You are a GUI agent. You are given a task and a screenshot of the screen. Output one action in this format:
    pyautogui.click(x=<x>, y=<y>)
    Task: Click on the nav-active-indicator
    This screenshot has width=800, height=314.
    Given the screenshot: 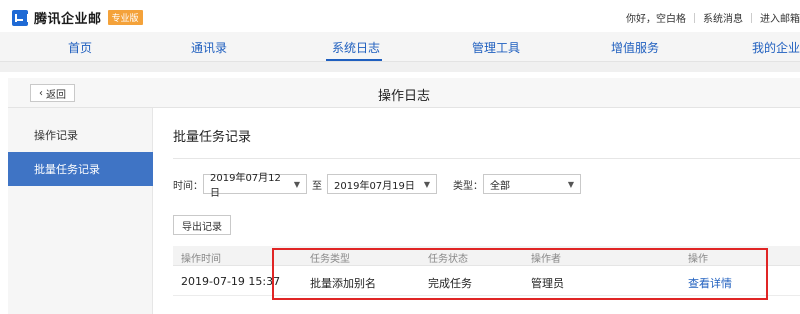 What is the action you would take?
    pyautogui.click(x=354, y=60)
    